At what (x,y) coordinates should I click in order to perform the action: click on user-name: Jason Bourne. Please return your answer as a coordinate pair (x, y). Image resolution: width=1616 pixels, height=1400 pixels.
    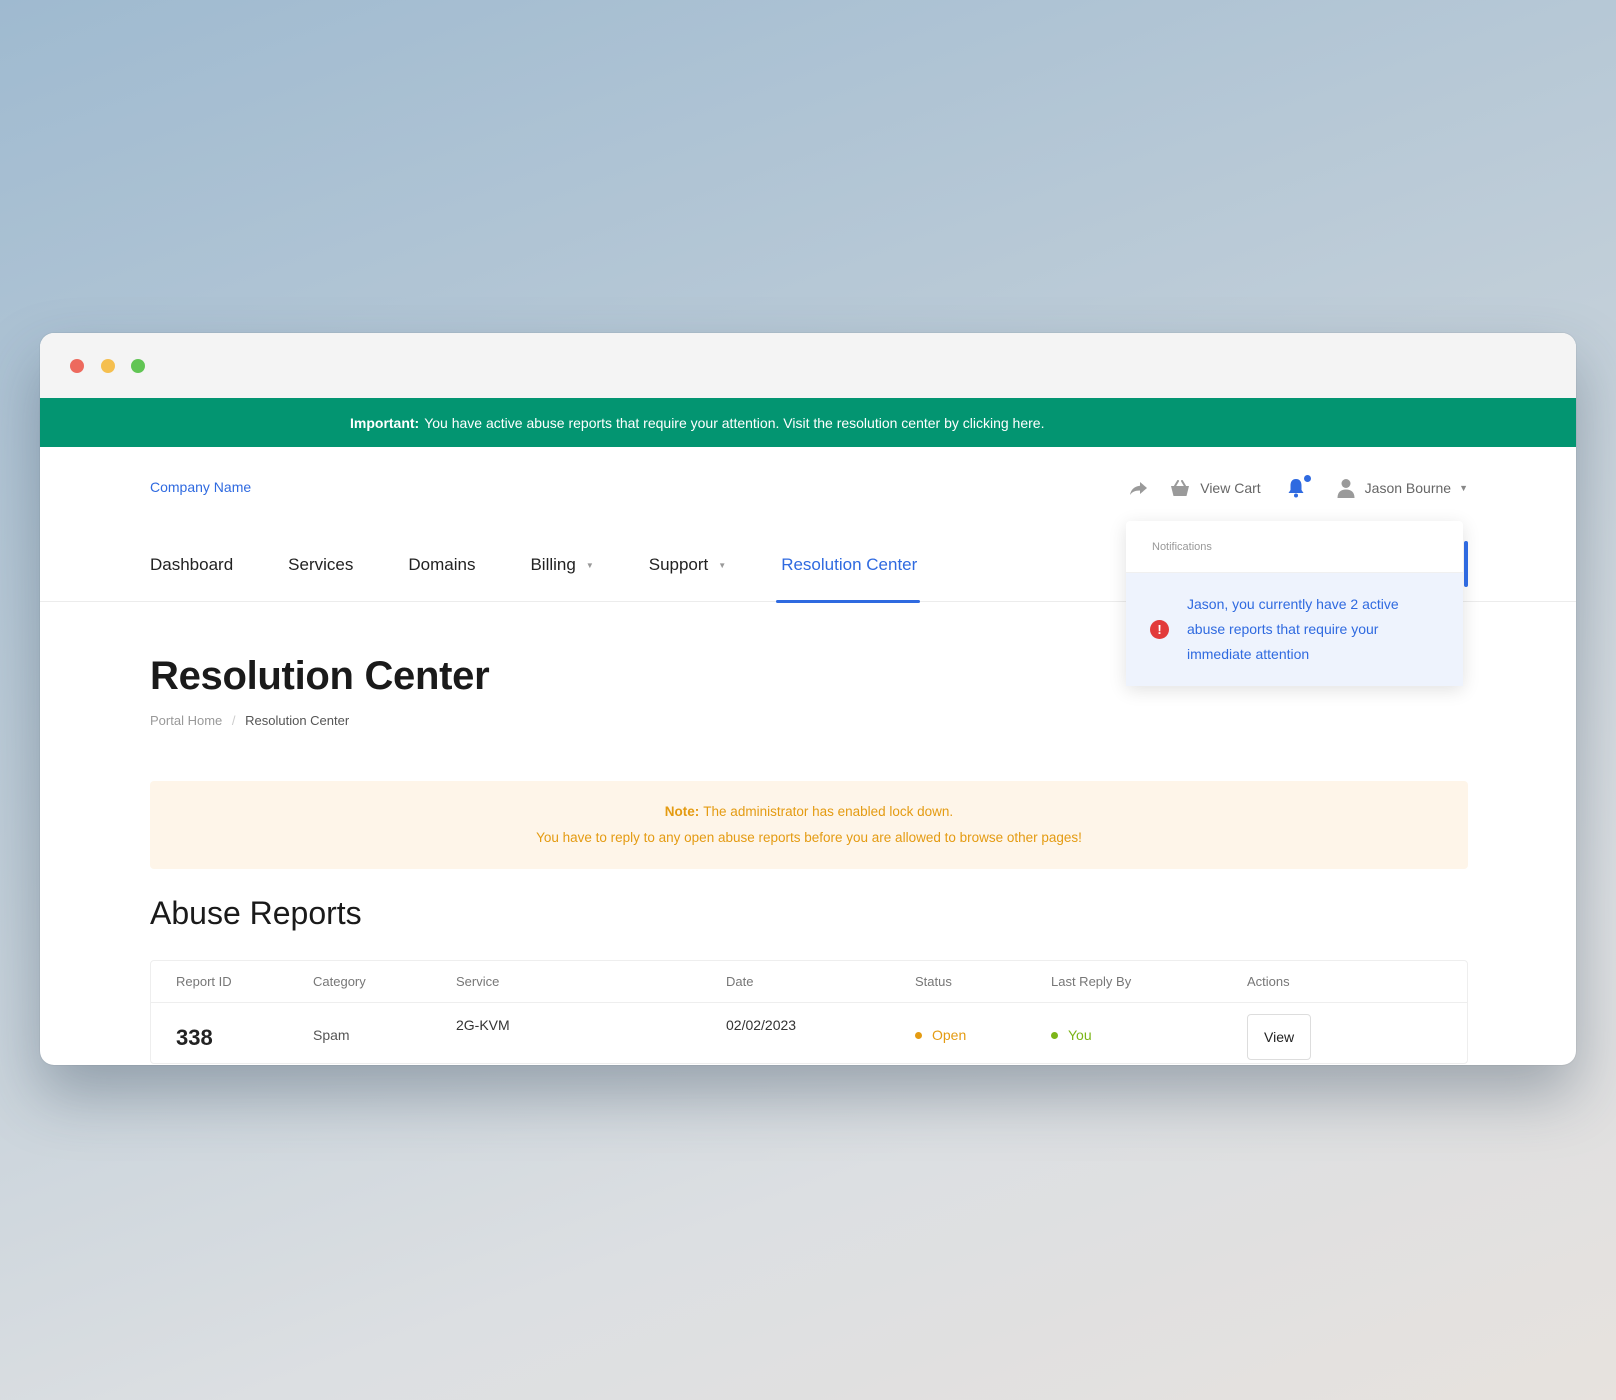
    Looking at the image, I should click on (1408, 488).